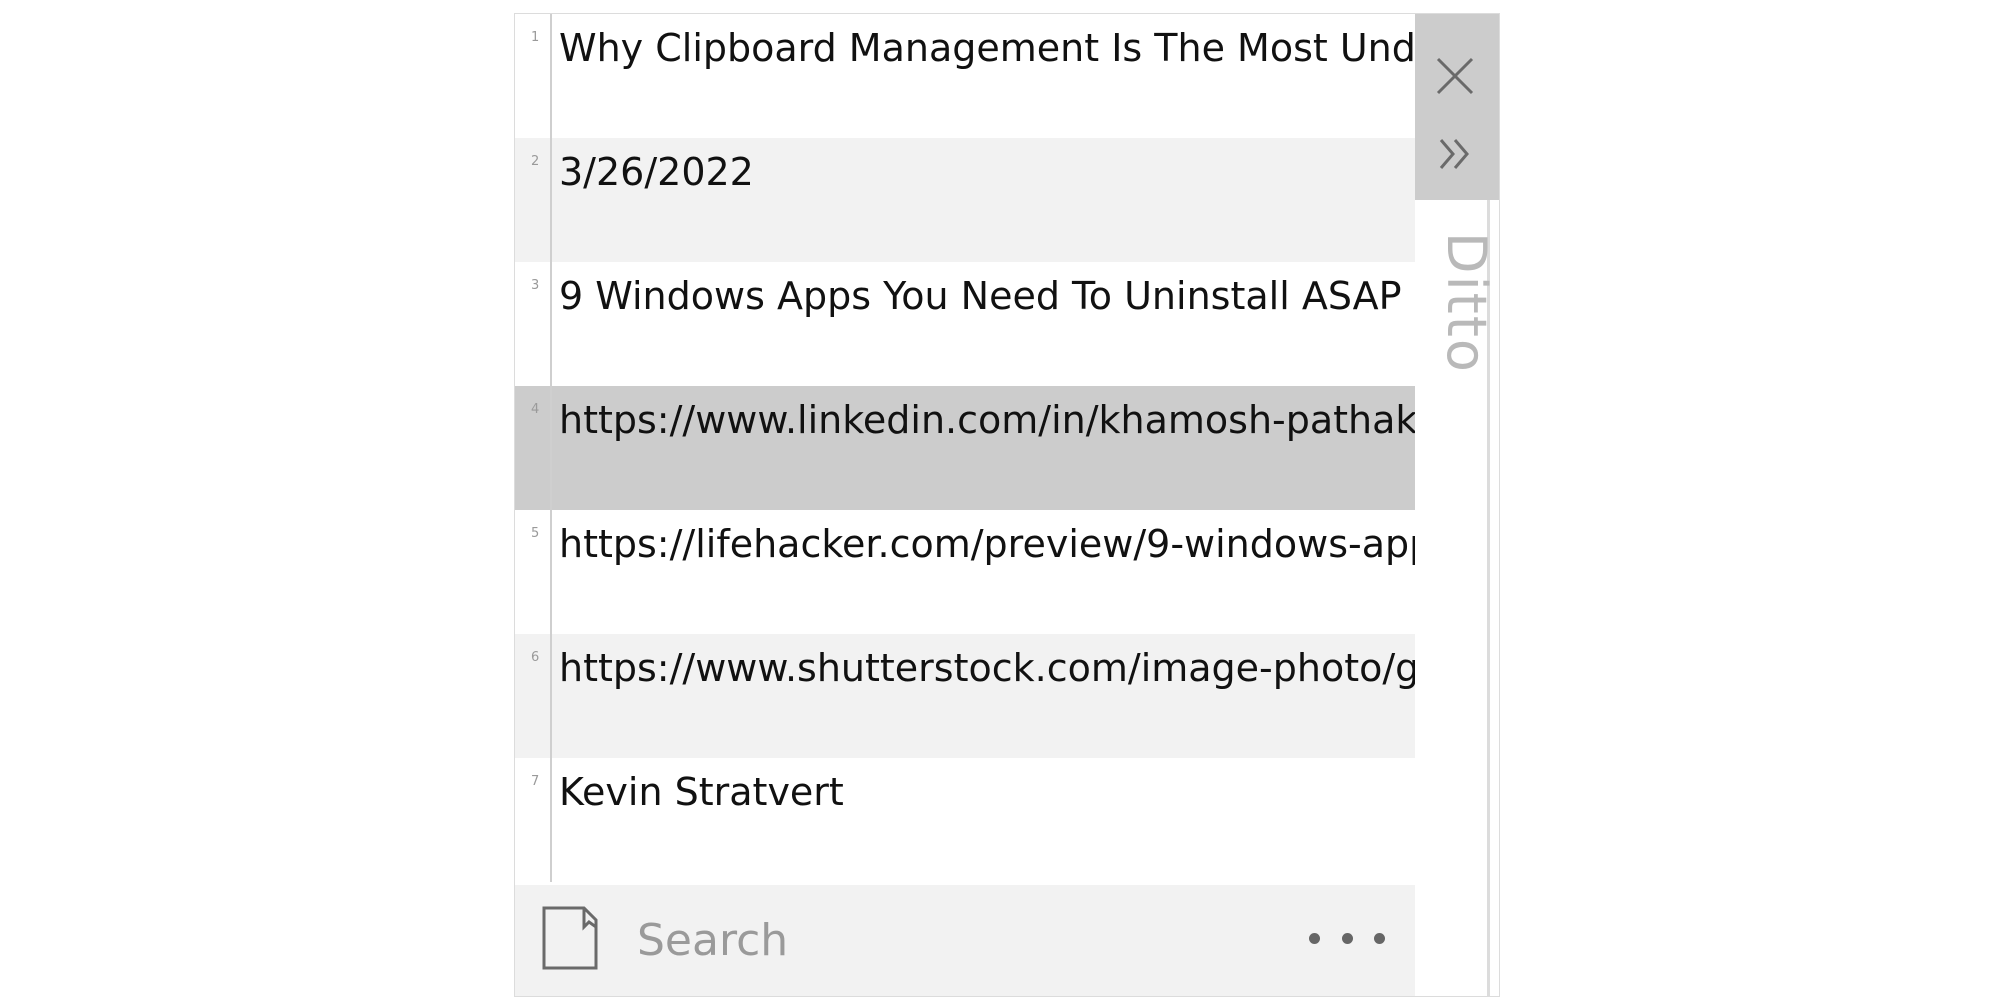 This screenshot has height=1000, width=2000. What do you see at coordinates (535, 781) in the screenshot?
I see `clip-index: 7` at bounding box center [535, 781].